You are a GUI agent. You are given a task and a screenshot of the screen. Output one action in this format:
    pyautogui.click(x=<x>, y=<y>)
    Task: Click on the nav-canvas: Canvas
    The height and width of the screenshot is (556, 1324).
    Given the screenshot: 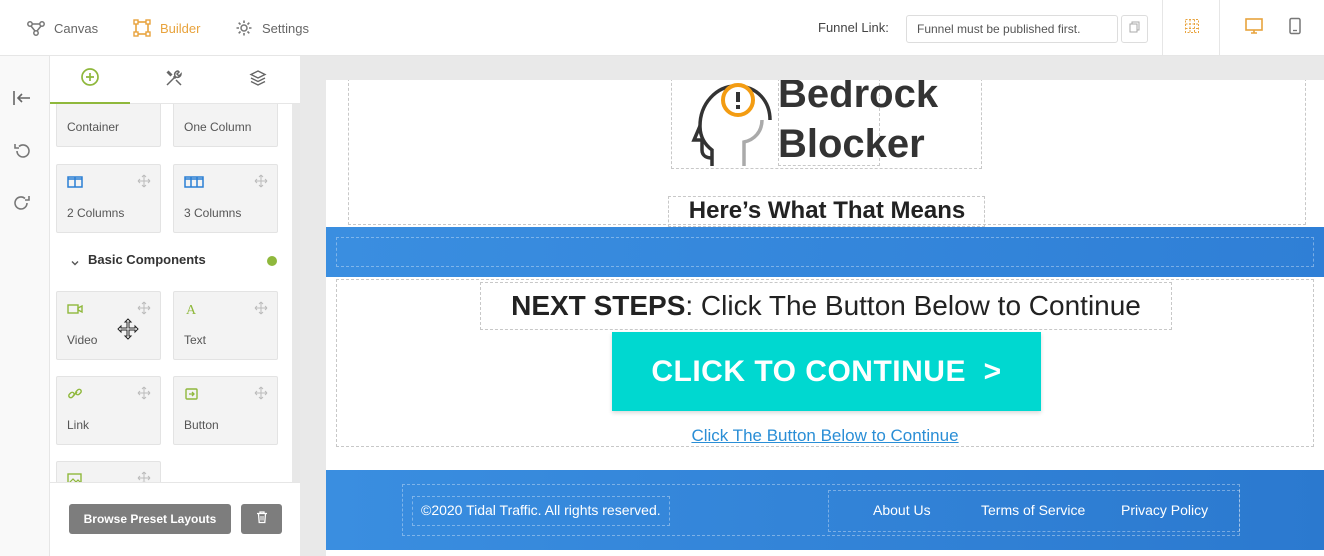 What is the action you would take?
    pyautogui.click(x=62, y=28)
    